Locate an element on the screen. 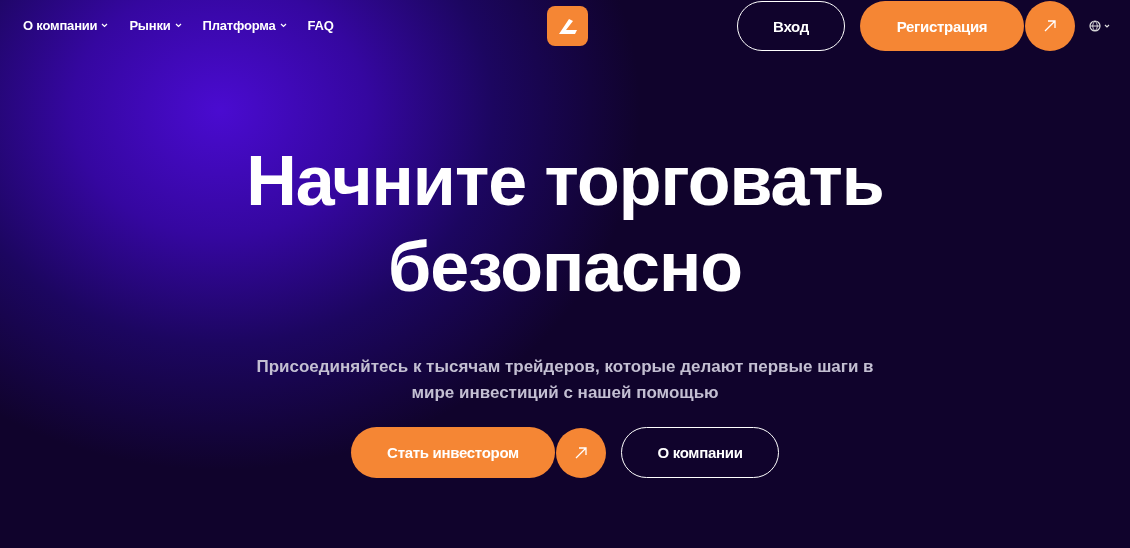 The height and width of the screenshot is (548, 1130). logo-icon is located at coordinates (567, 26).